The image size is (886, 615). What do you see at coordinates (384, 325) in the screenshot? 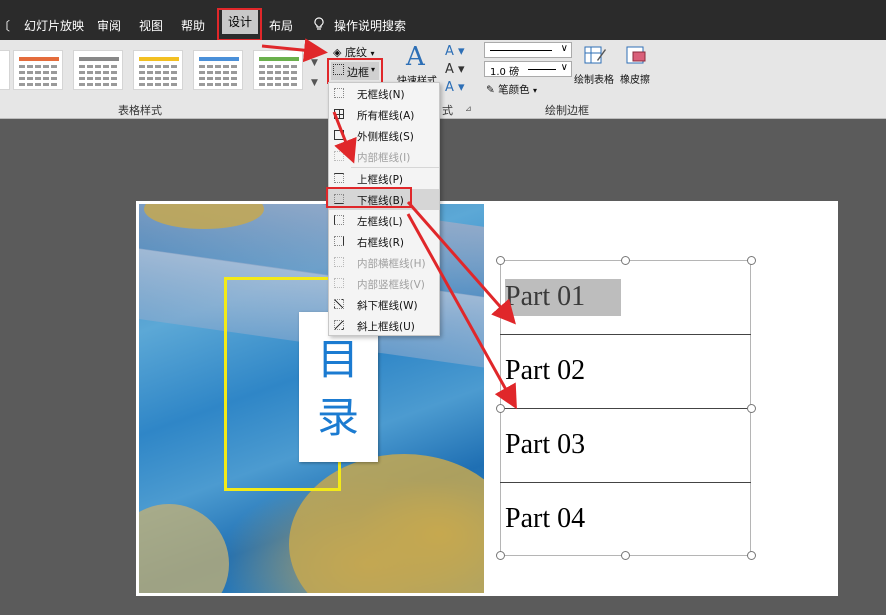
I see `menu-item-diagonal-up-border: 斜上框线(U)` at bounding box center [384, 325].